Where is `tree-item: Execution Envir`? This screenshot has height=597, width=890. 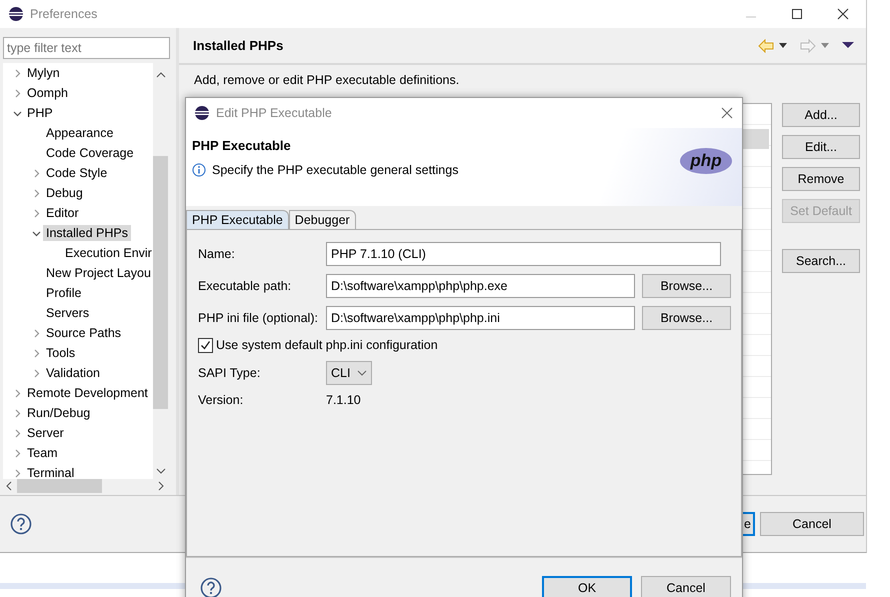
tree-item: Execution Envir is located at coordinates (107, 253).